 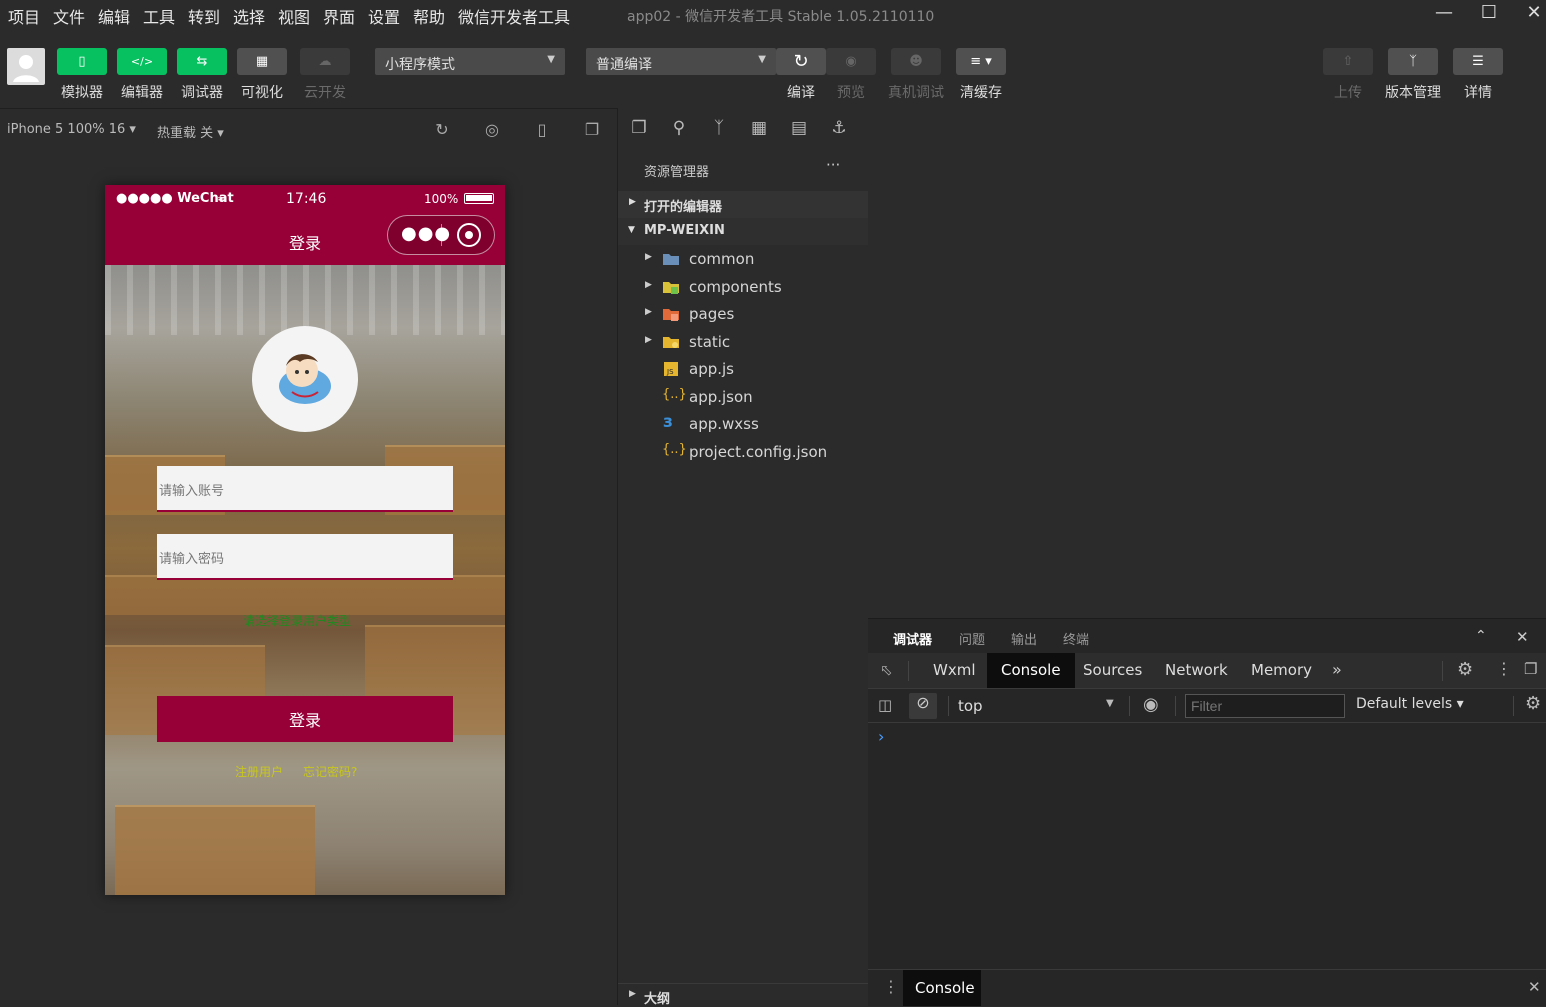 What do you see at coordinates (305, 719) in the screenshot?
I see `login-button: 登录` at bounding box center [305, 719].